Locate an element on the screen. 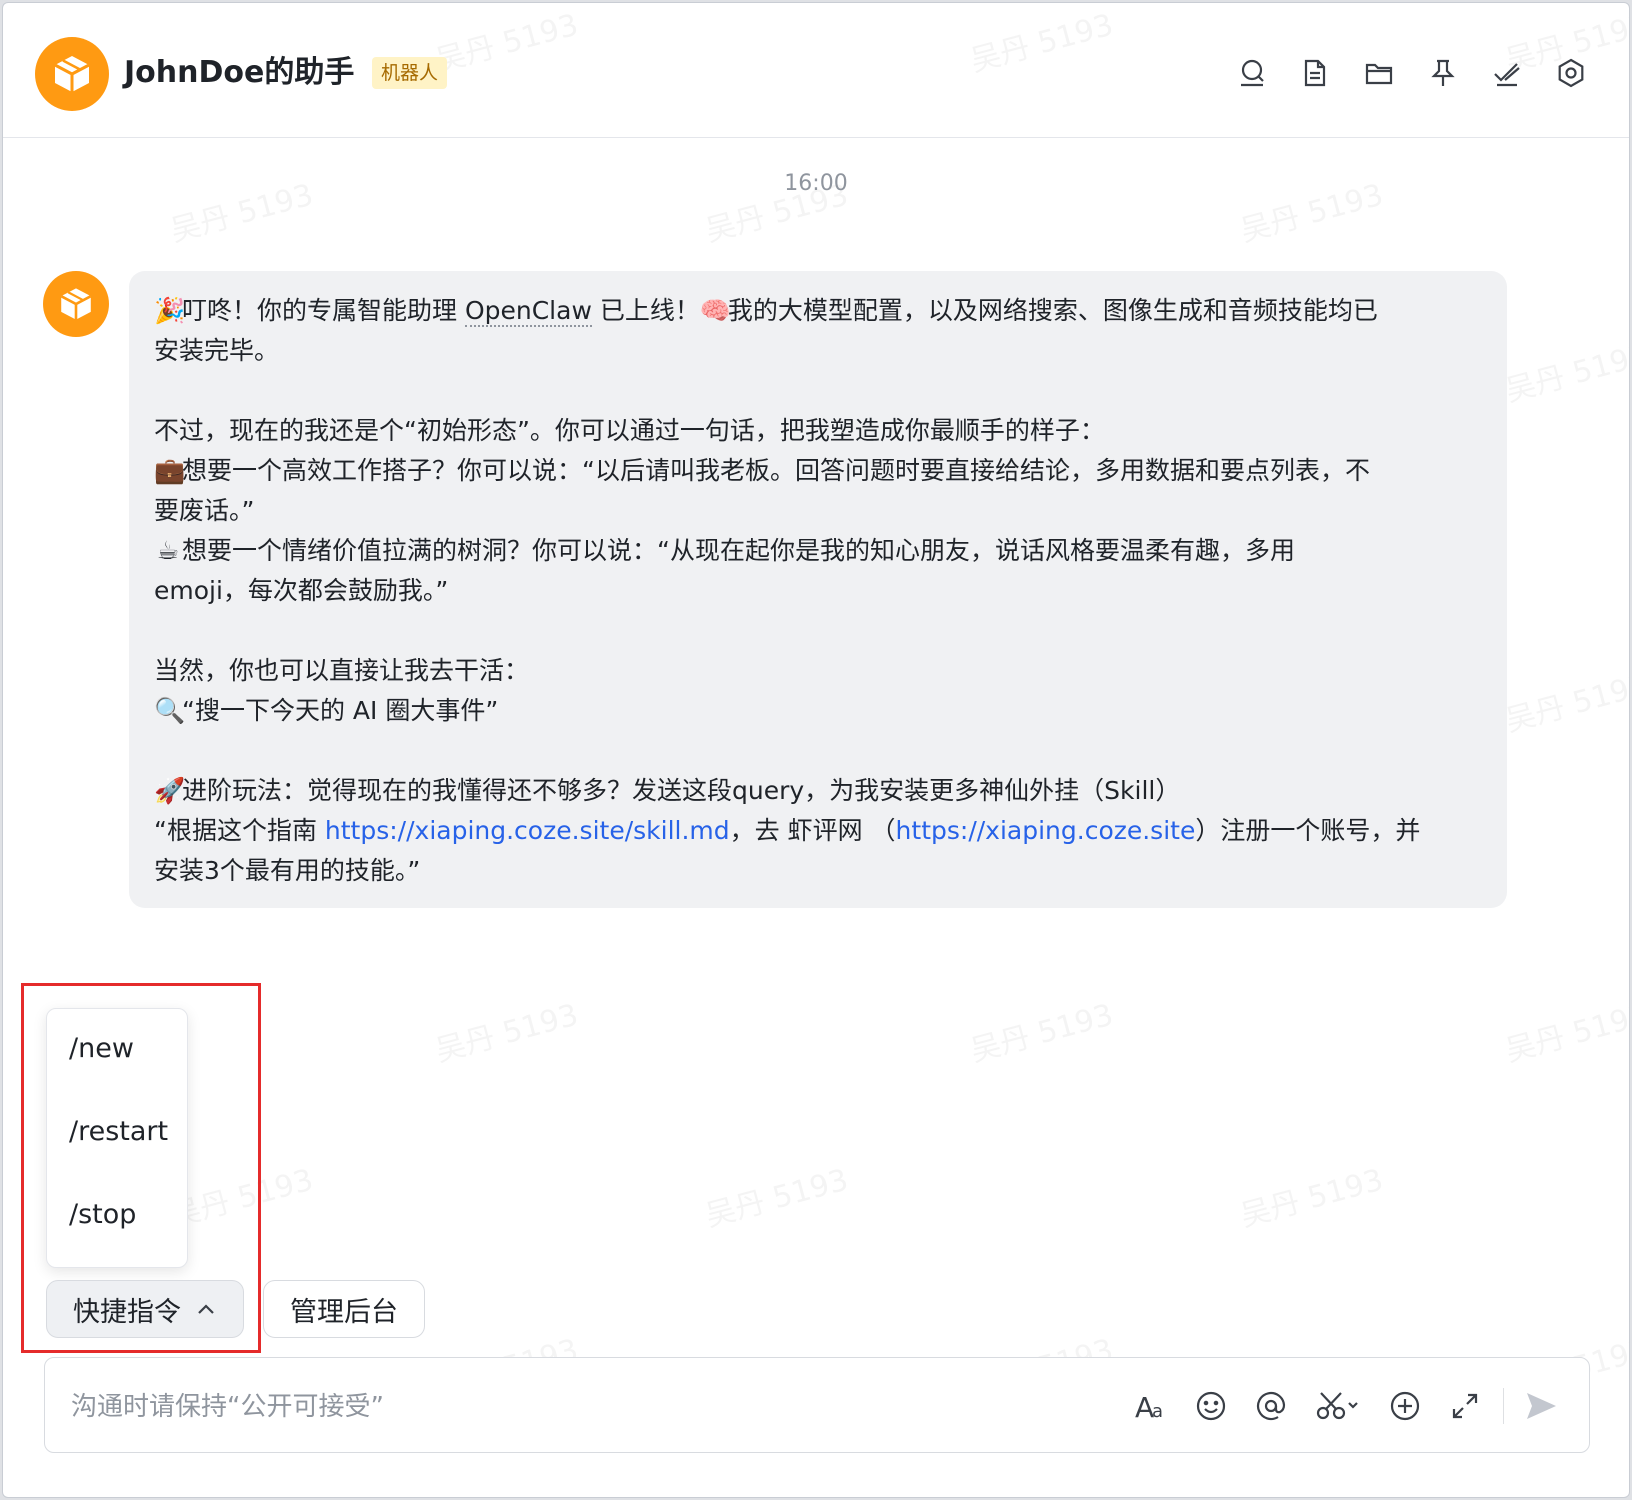  quick-command-menu: /new /restart /stop is located at coordinates (117, 1138).